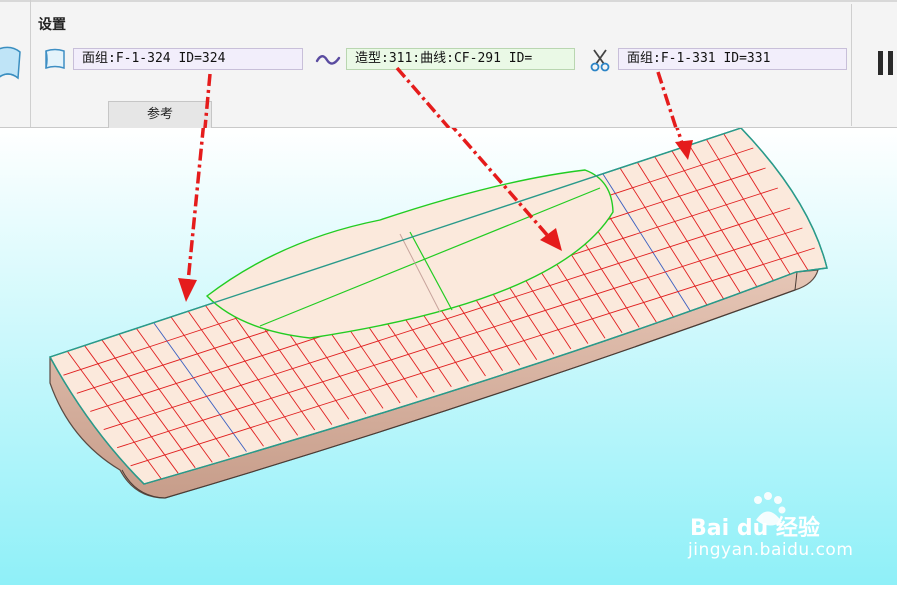 Image resolution: width=897 pixels, height=589 pixels. Describe the element at coordinates (771, 550) in the screenshot. I see `watermark-url: jingyan.baidu.com` at that location.